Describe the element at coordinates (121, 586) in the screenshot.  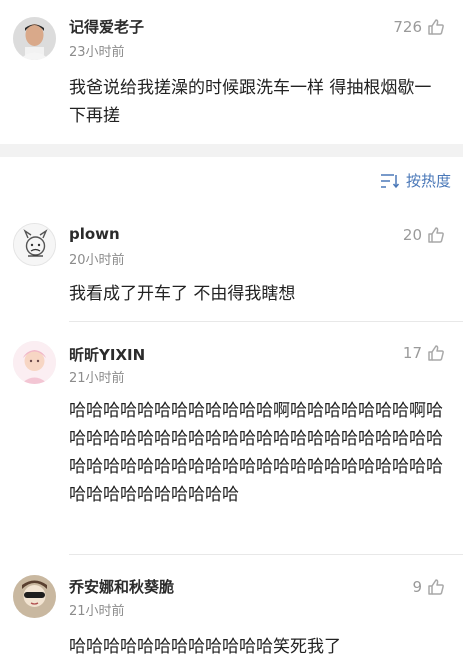
I see `username: 乔安娜和秋葵脆` at that location.